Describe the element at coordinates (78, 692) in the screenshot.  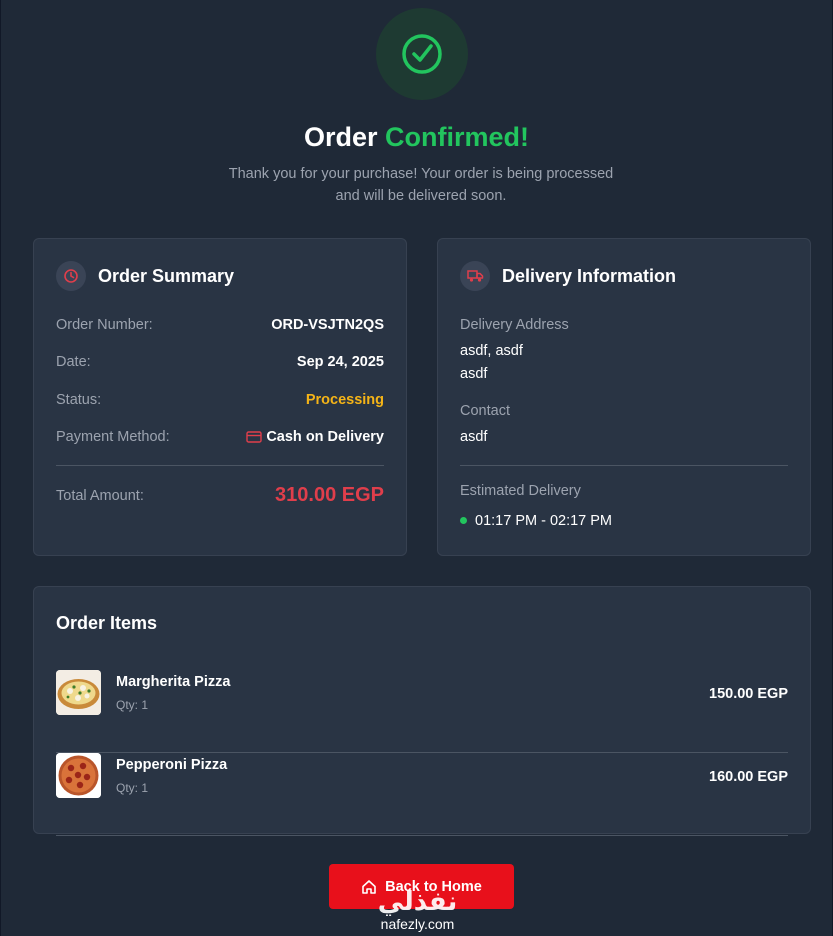
I see `margherita-pizza-image` at that location.